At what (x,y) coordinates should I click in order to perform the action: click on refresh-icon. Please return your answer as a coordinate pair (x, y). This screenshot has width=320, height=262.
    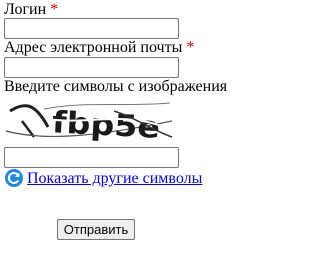
    Looking at the image, I should click on (14, 178).